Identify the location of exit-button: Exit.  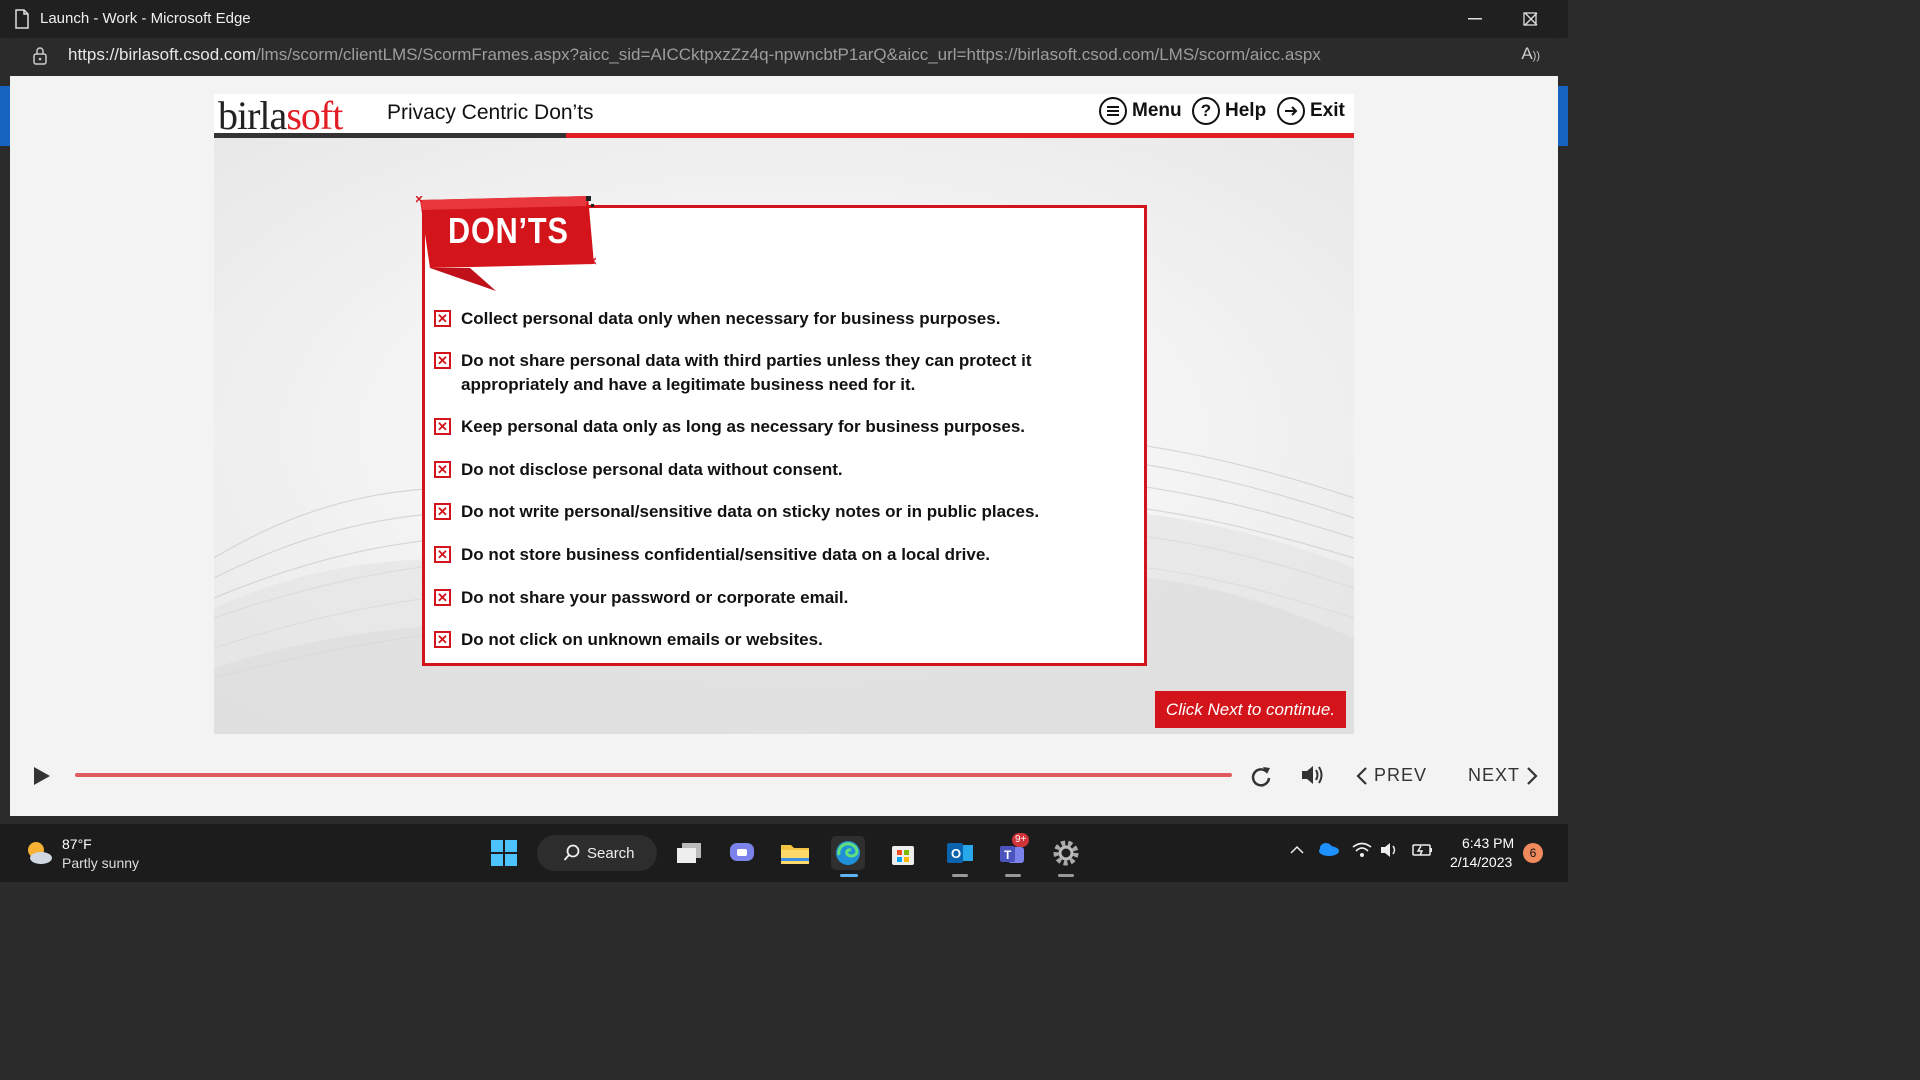
(1311, 111).